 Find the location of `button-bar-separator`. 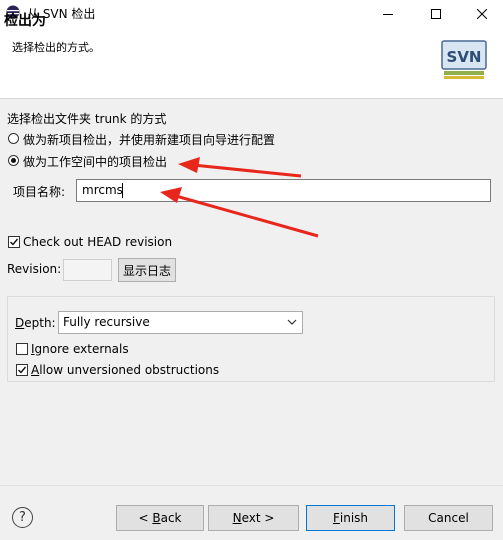

button-bar-separator is located at coordinates (251, 485).